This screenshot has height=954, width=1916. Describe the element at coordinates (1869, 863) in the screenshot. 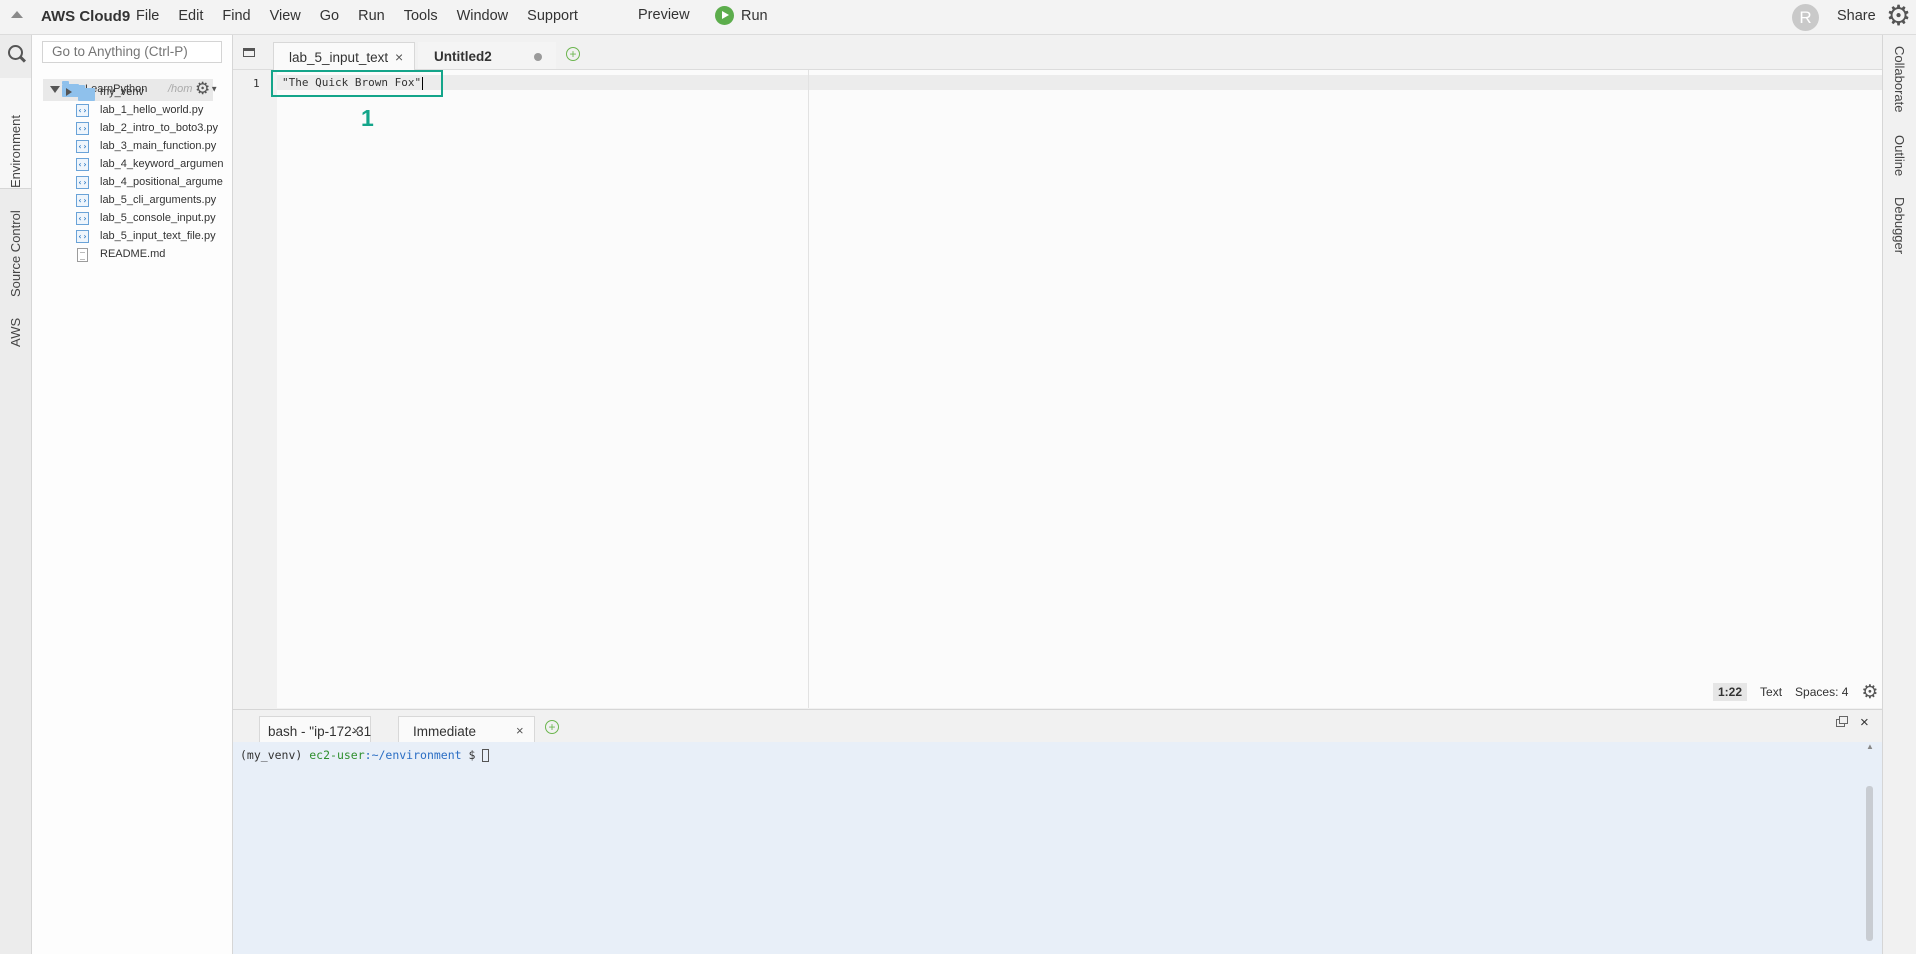

I see `terminal-scrollbar` at that location.